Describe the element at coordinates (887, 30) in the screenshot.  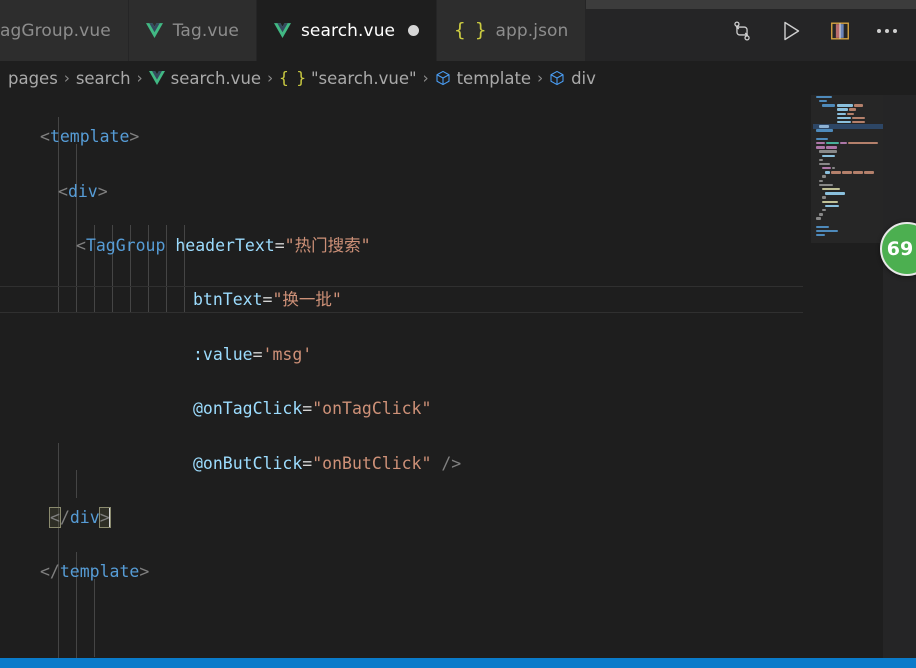
I see `more-actions-icon` at that location.